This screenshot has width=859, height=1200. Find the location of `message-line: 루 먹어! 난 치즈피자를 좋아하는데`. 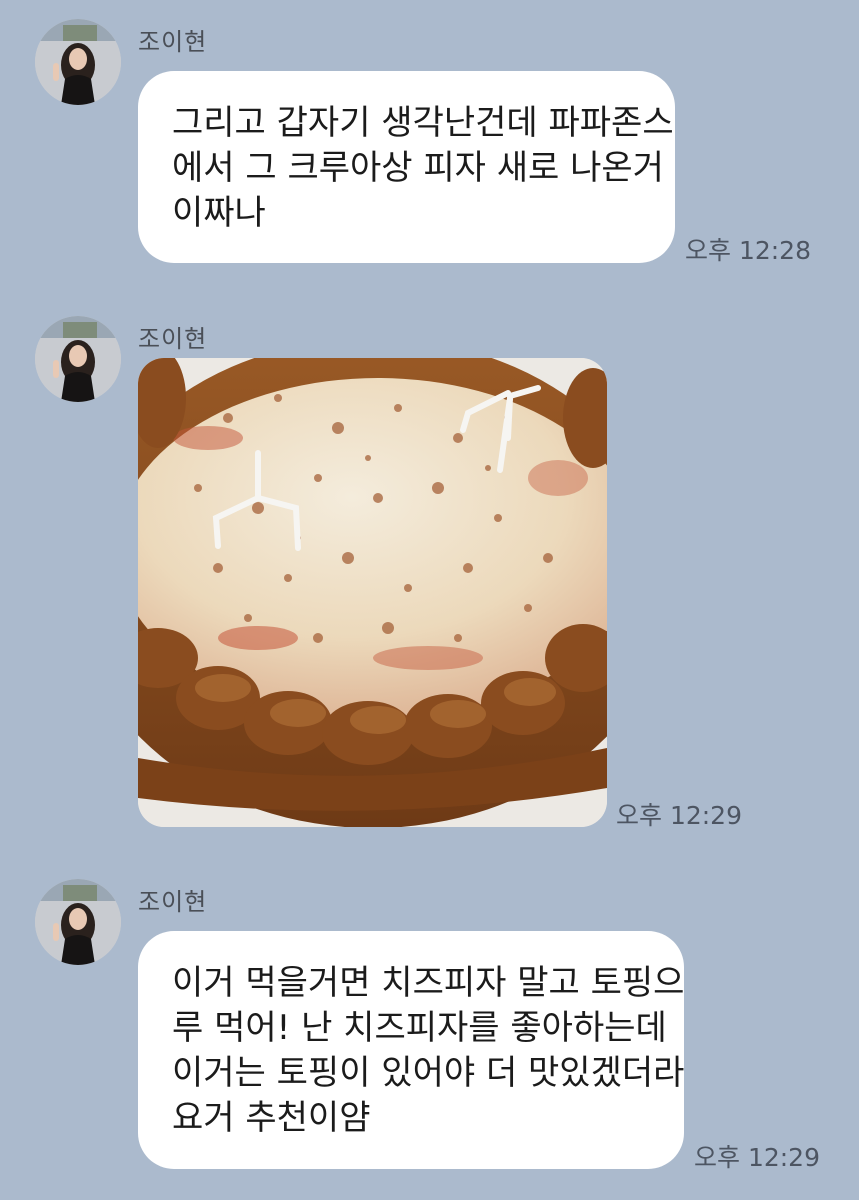

message-line: 루 먹어! 난 치즈피자를 좋아하는데 is located at coordinates (419, 1028).